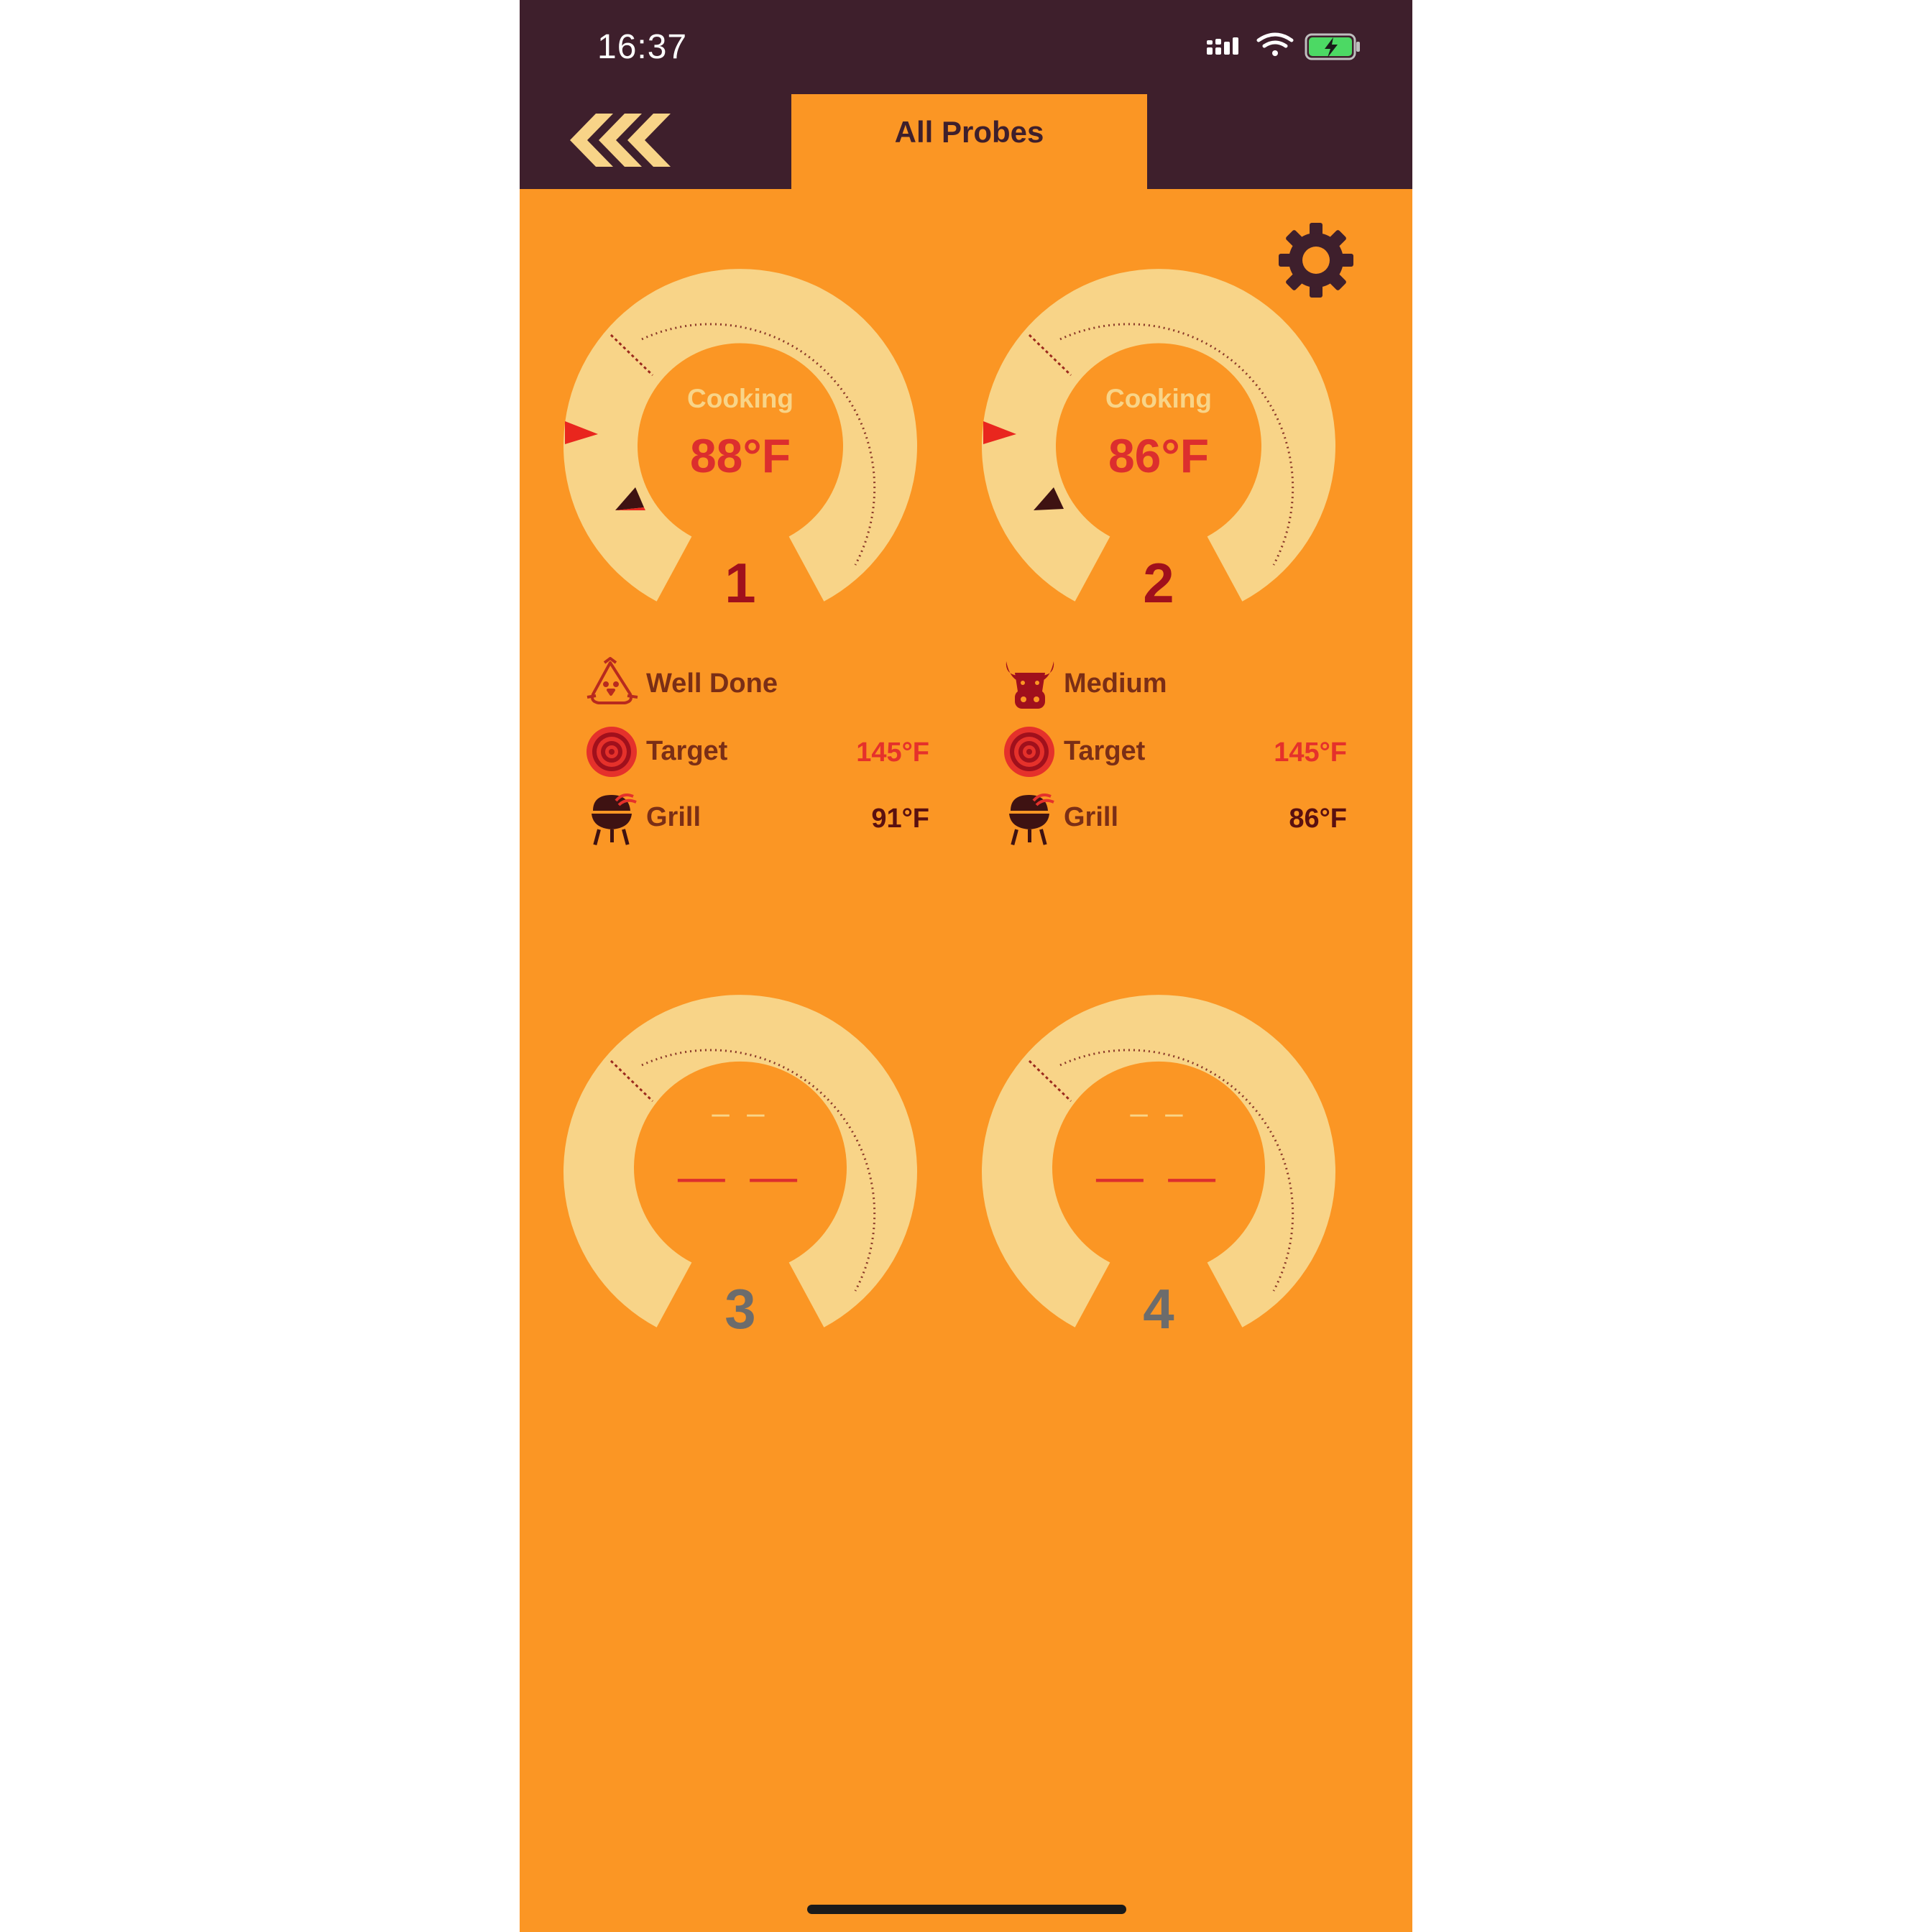 The height and width of the screenshot is (1932, 1932). Describe the element at coordinates (740, 1113) in the screenshot. I see `probe-3-status-placeholder: – –` at that location.